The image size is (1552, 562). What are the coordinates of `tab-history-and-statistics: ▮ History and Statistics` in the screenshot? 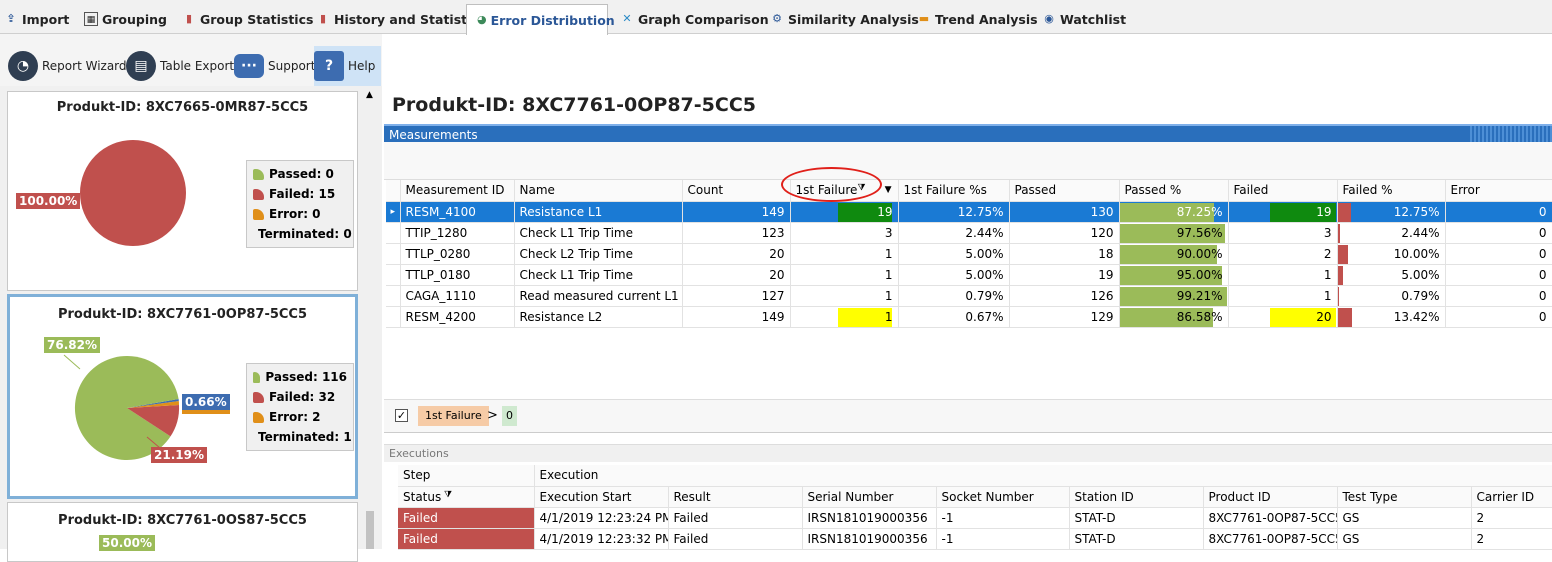 It's located at (401, 19).